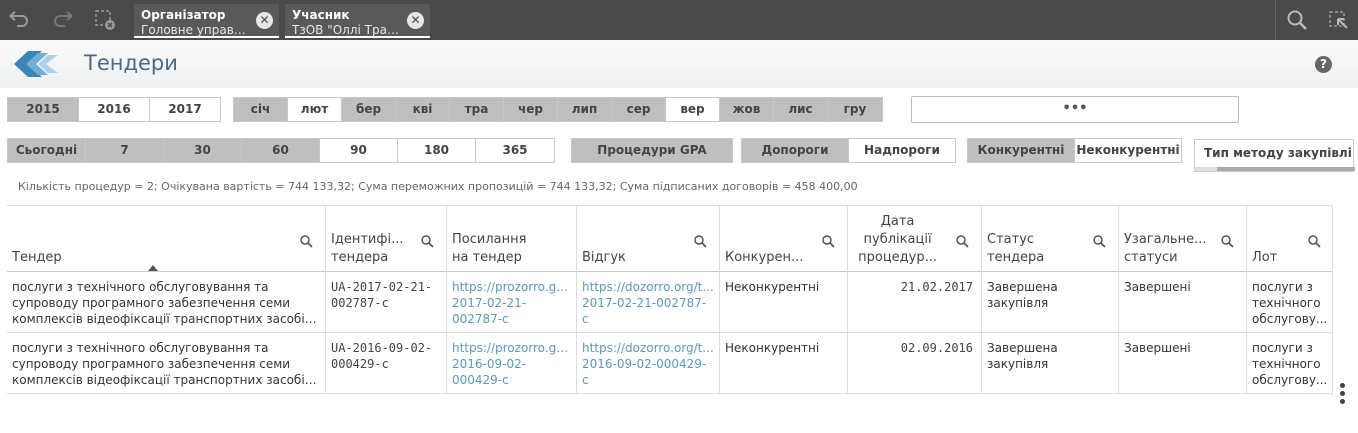  I want to click on month-nov-button: лис, so click(800, 109).